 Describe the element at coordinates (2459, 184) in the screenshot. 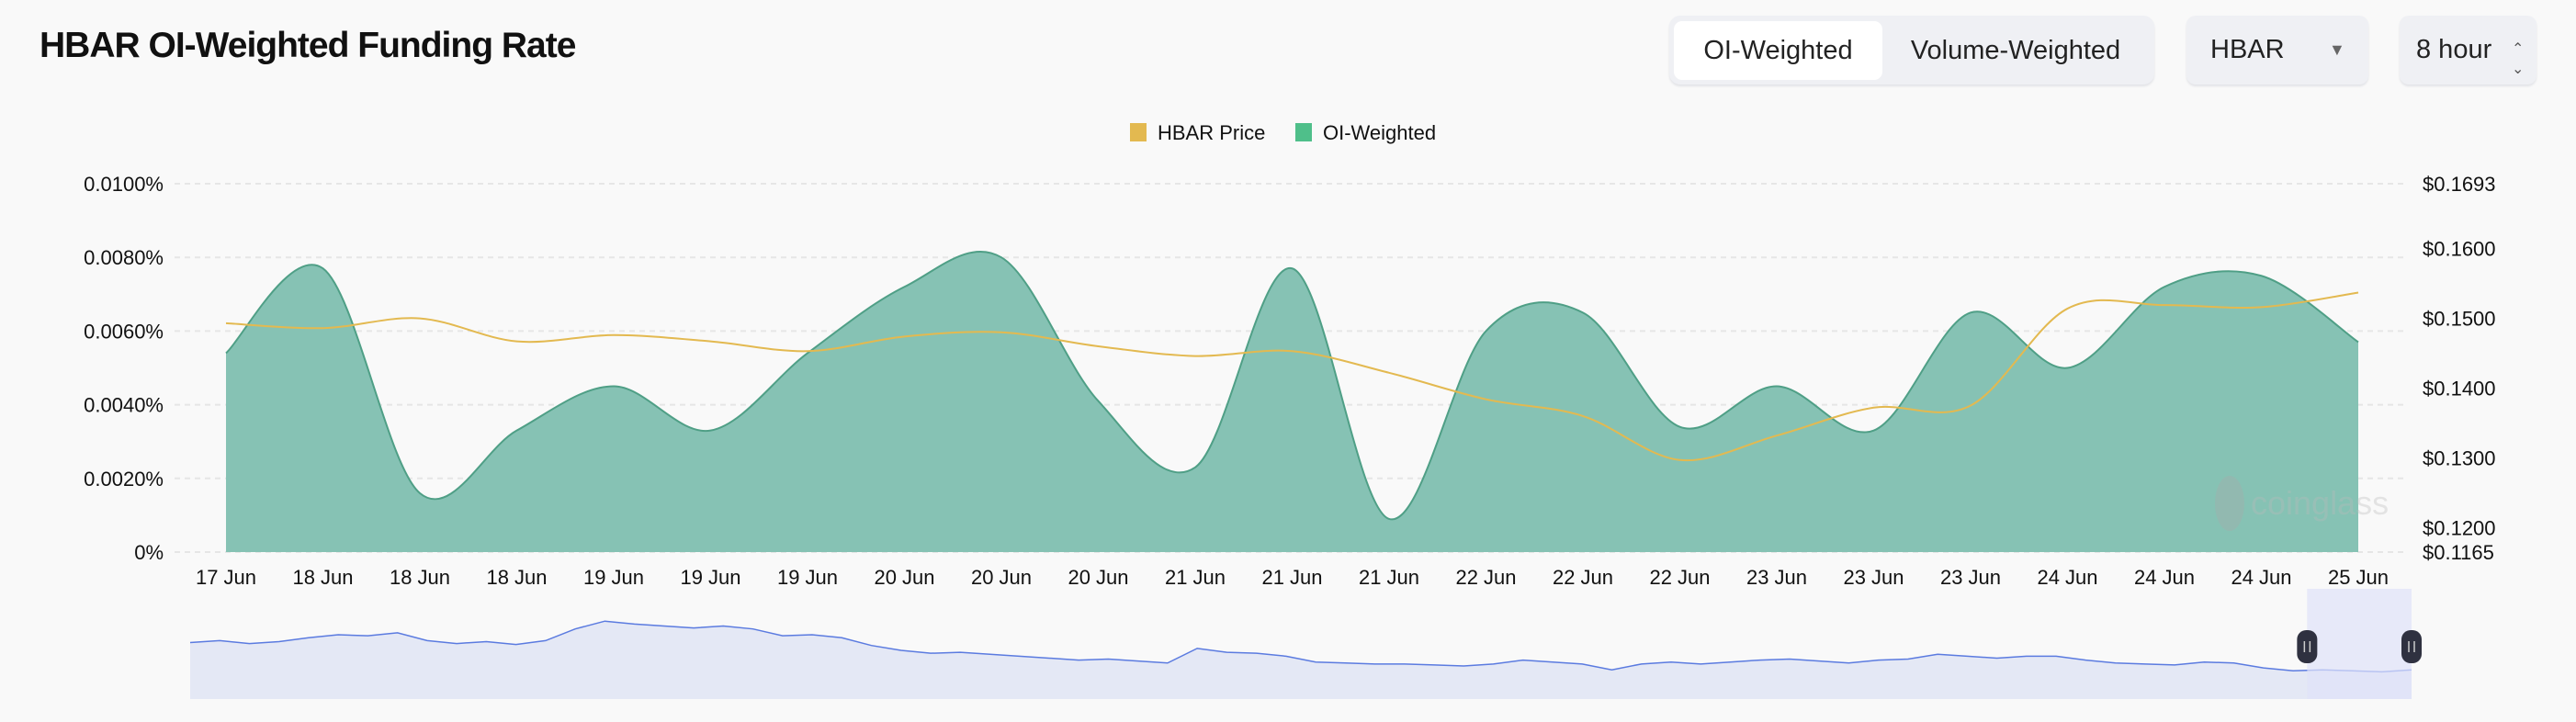

I see `y-right-tick-label: $0.1693` at that location.